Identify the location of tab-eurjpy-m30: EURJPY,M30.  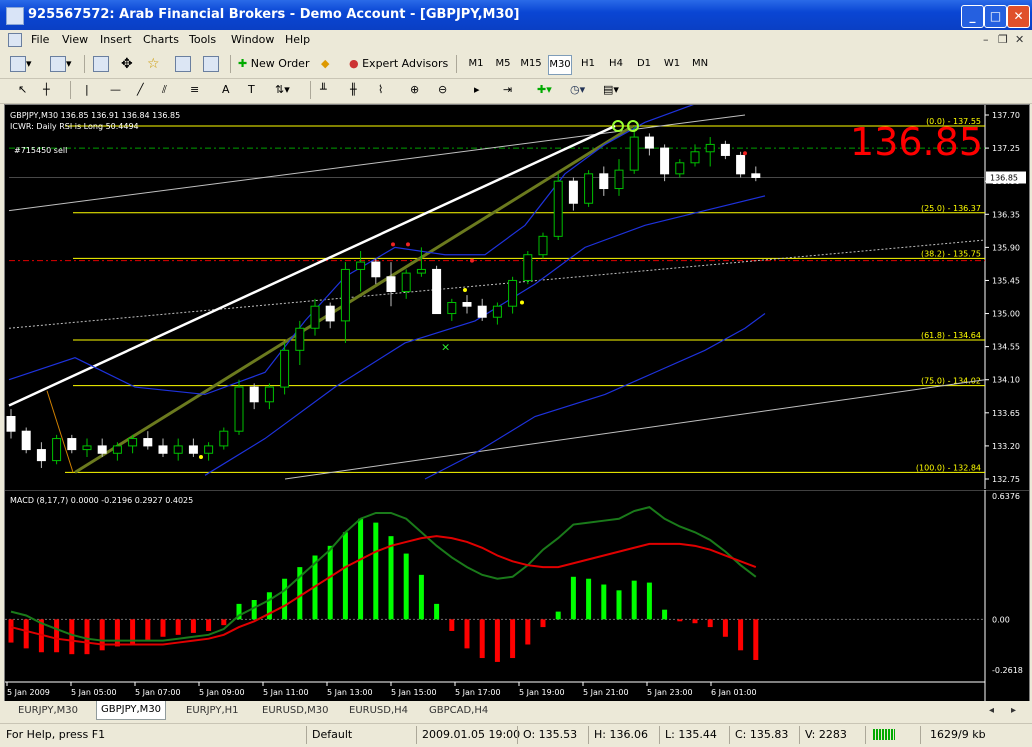
(48, 711).